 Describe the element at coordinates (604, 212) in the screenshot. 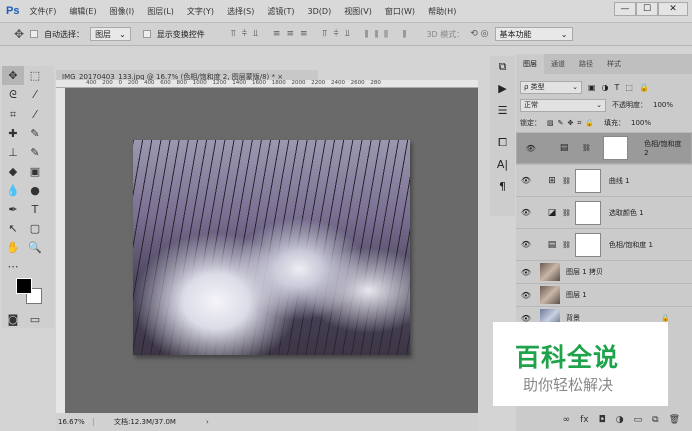

I see `layer-row: 👁 ◪ ⛓ 选取颜色 1` at that location.